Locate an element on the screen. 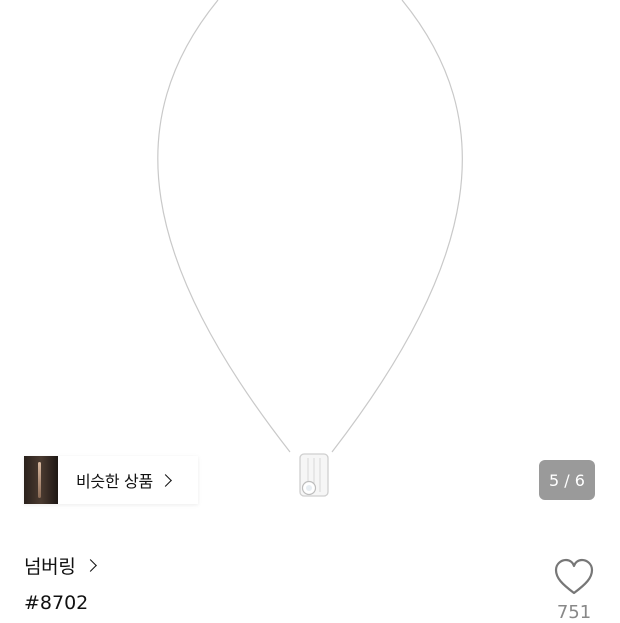 The image size is (620, 623). similar-products-button: 비슷한 상품 is located at coordinates (111, 480).